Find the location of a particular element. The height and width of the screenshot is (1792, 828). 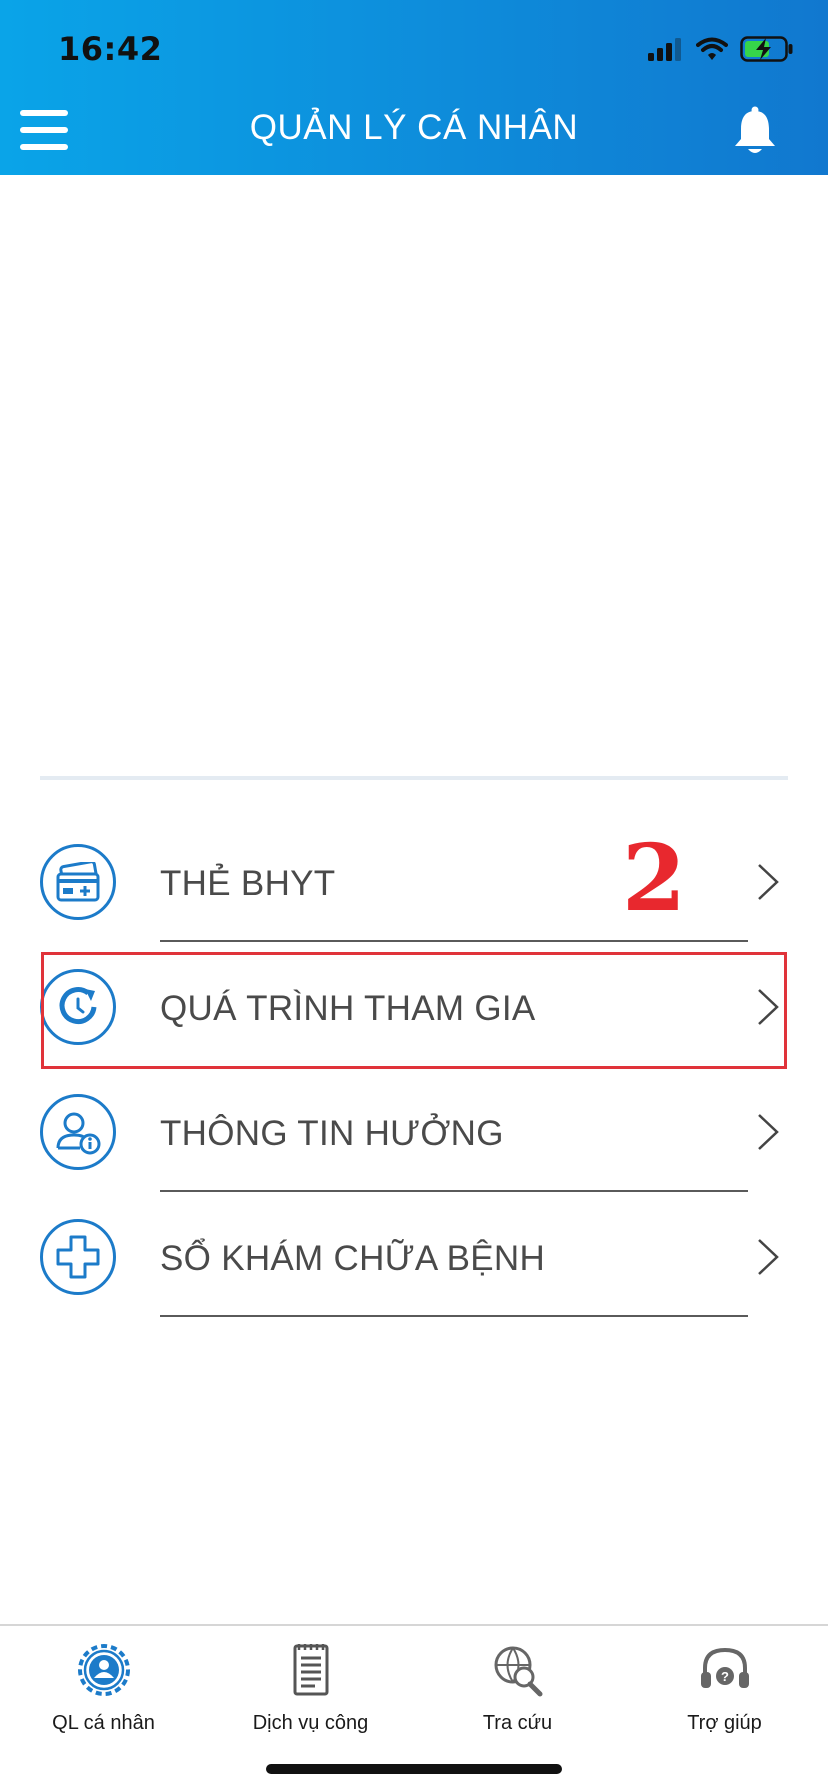

menu-item-so-kham-chua-benh: SỔ KHÁM CHỮA BỆNH is located at coordinates (414, 1259).